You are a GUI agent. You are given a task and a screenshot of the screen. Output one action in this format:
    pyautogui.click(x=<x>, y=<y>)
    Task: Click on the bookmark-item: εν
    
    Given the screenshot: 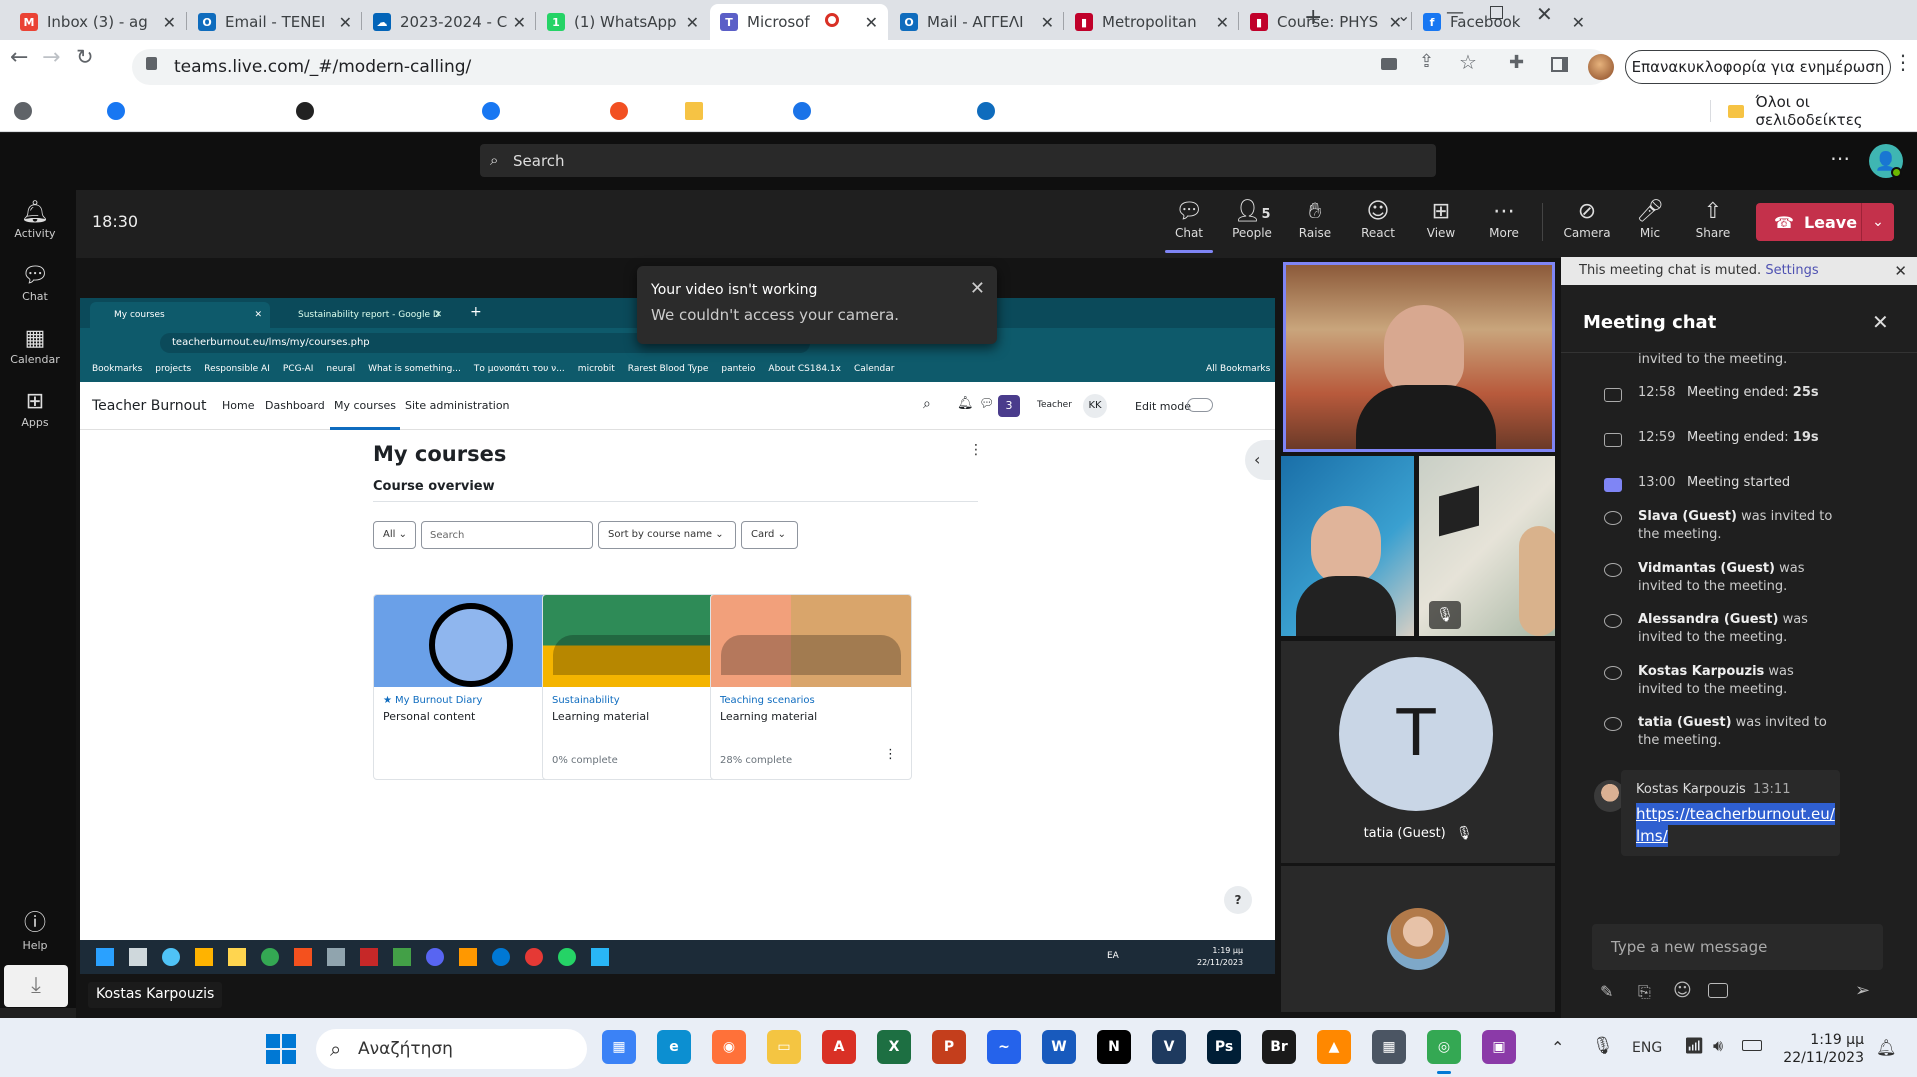 What is the action you would take?
    pyautogui.click(x=632, y=111)
    